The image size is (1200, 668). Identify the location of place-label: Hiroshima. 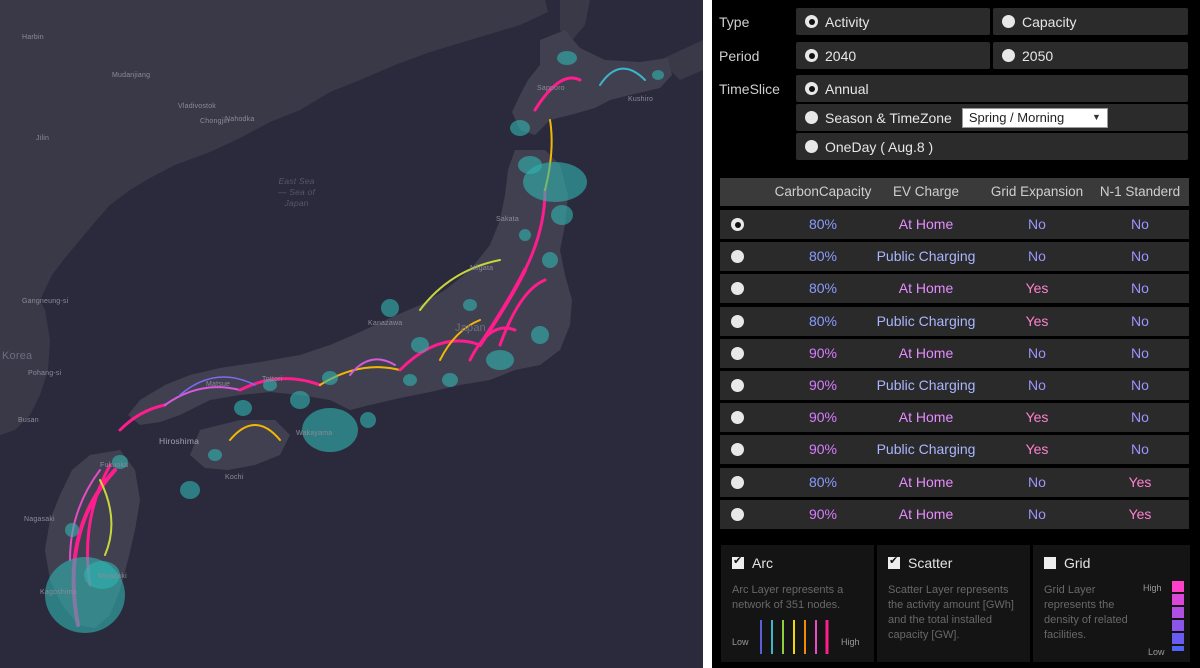
(179, 441).